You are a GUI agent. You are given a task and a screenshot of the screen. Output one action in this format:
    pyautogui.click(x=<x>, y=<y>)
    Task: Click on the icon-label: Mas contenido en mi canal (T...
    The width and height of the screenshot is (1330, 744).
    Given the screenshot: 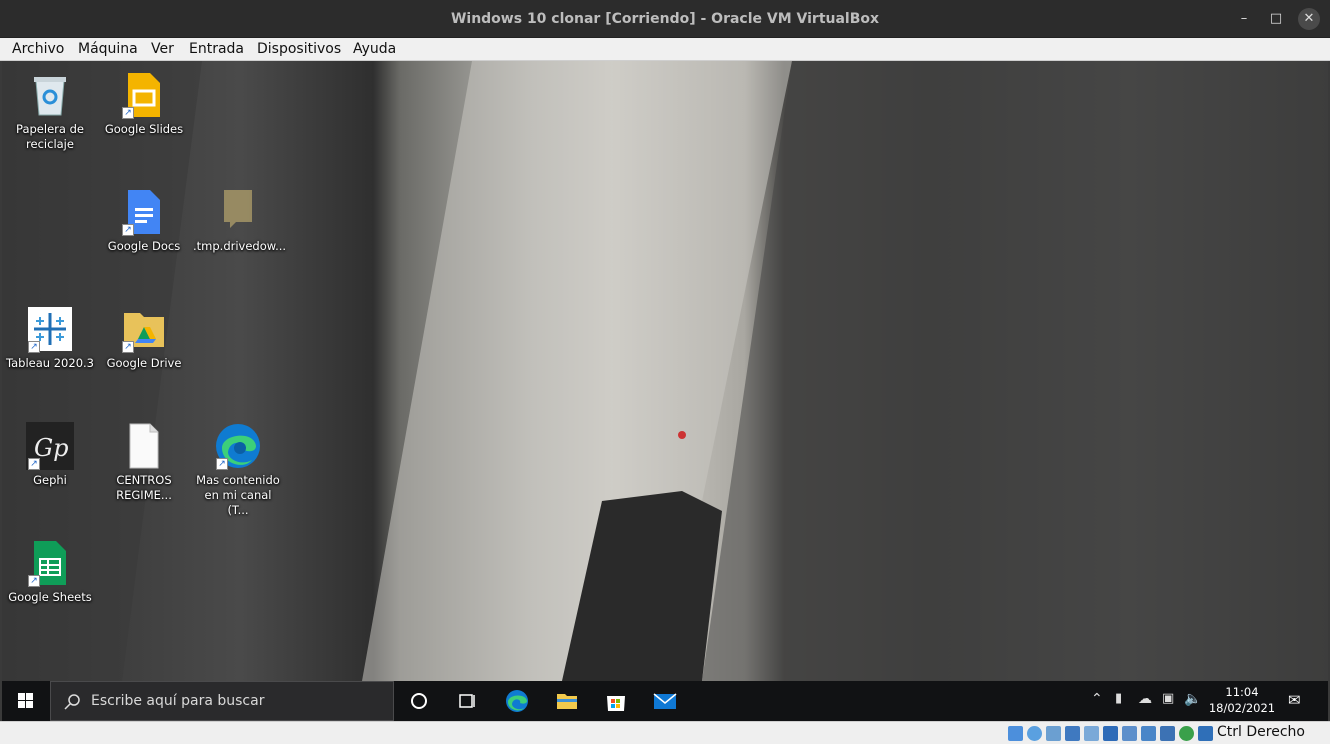 What is the action you would take?
    pyautogui.click(x=238, y=495)
    